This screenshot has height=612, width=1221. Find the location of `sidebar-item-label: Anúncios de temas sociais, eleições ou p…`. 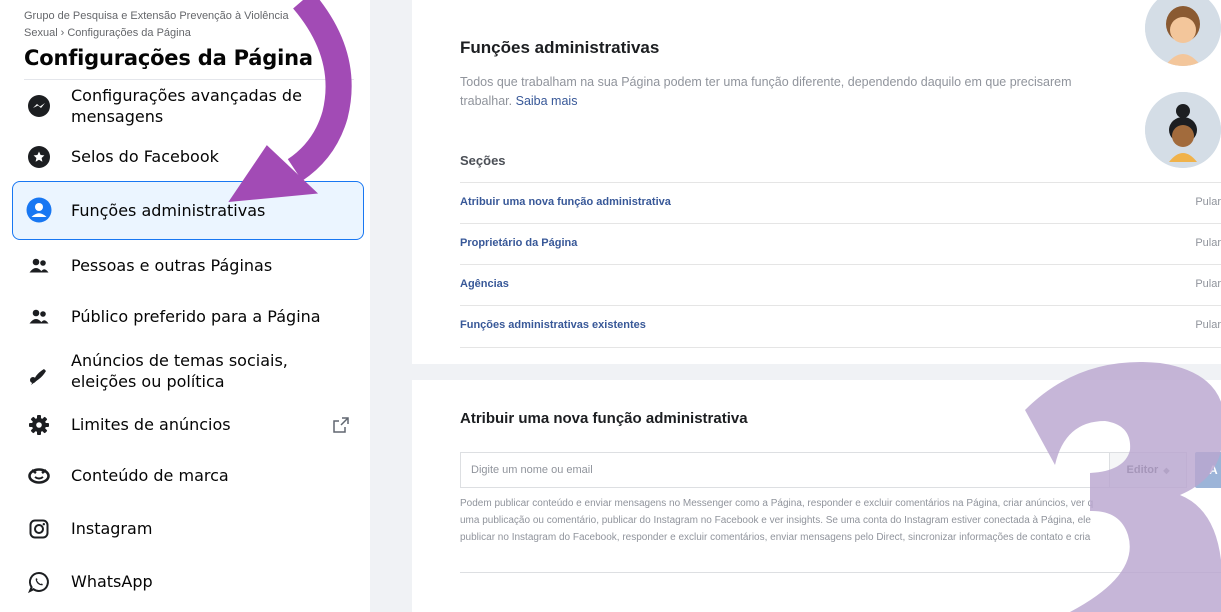

sidebar-item-label: Anúncios de temas sociais, eleições ou p… is located at coordinates (179, 371).